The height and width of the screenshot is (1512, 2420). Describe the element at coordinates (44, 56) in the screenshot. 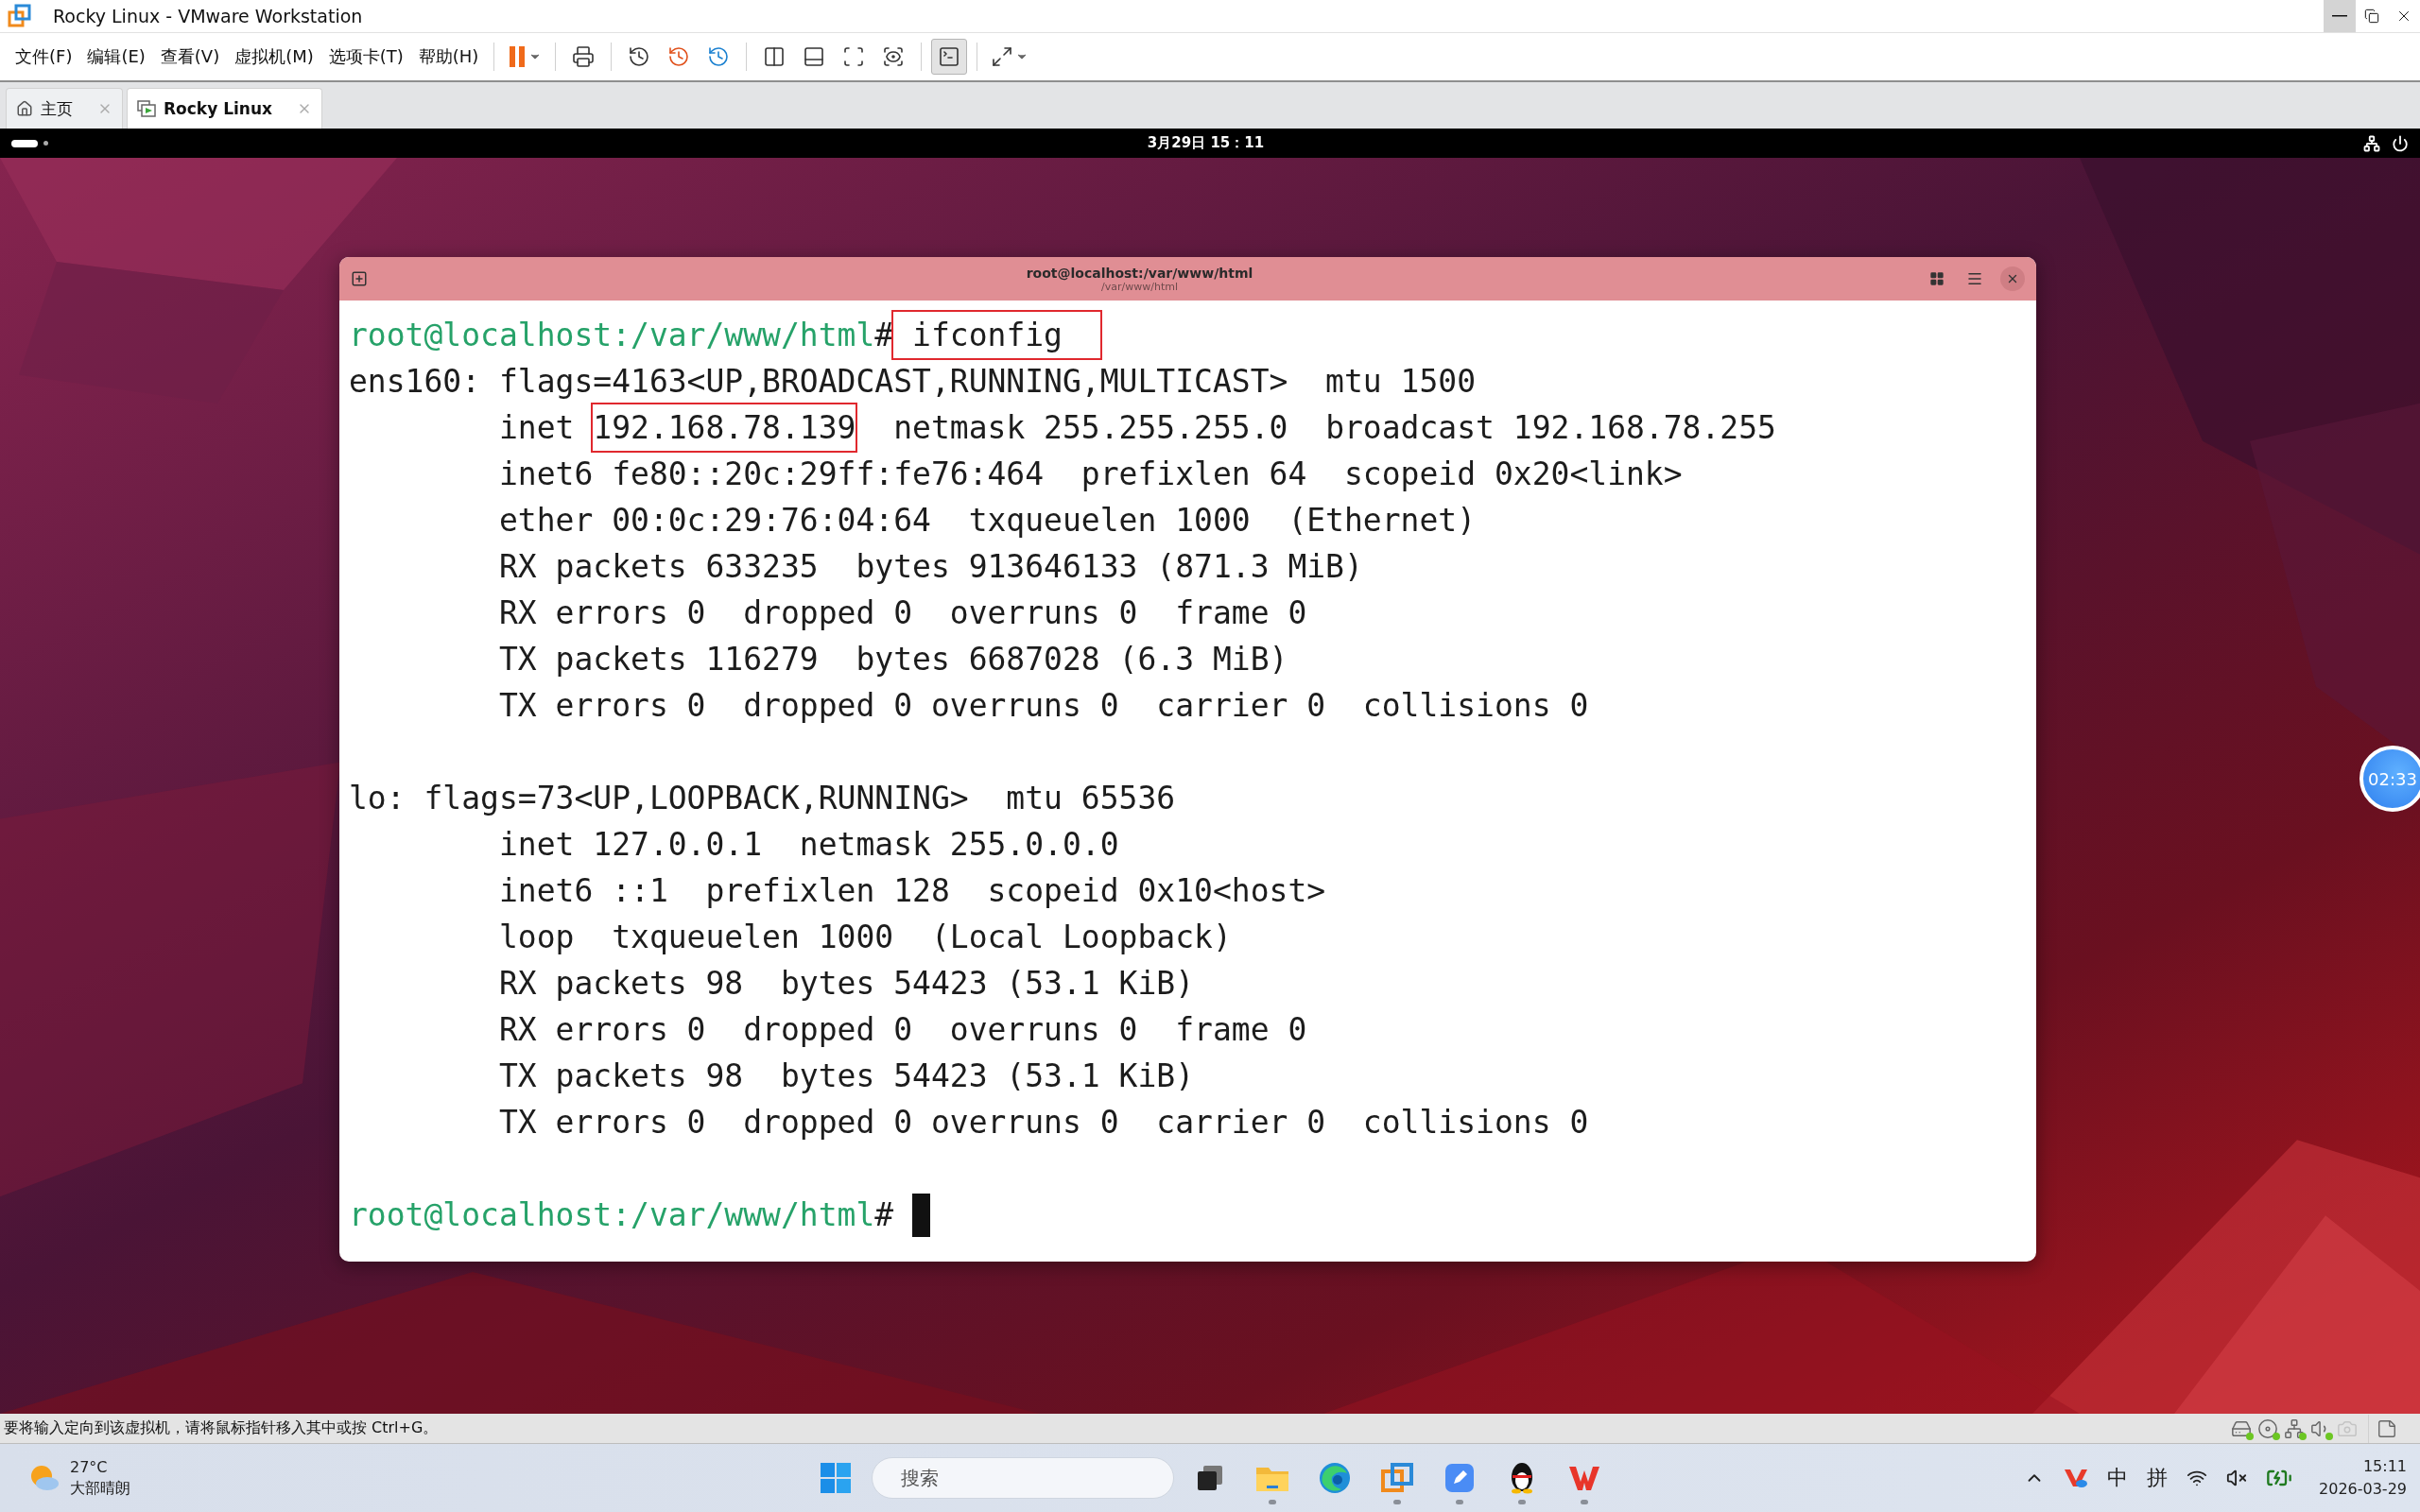

I see `menu-item: 文件(F)` at that location.